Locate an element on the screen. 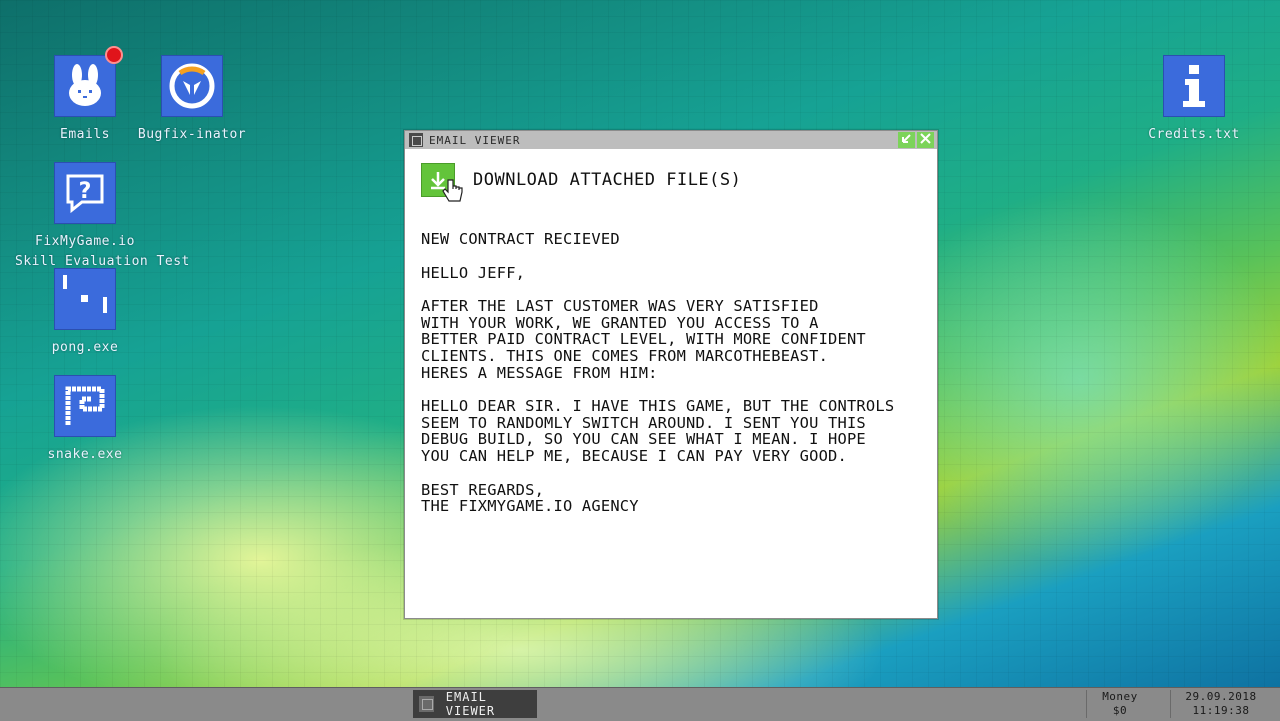  bugfix-inator-label: Bugfix-inator is located at coordinates (192, 134).